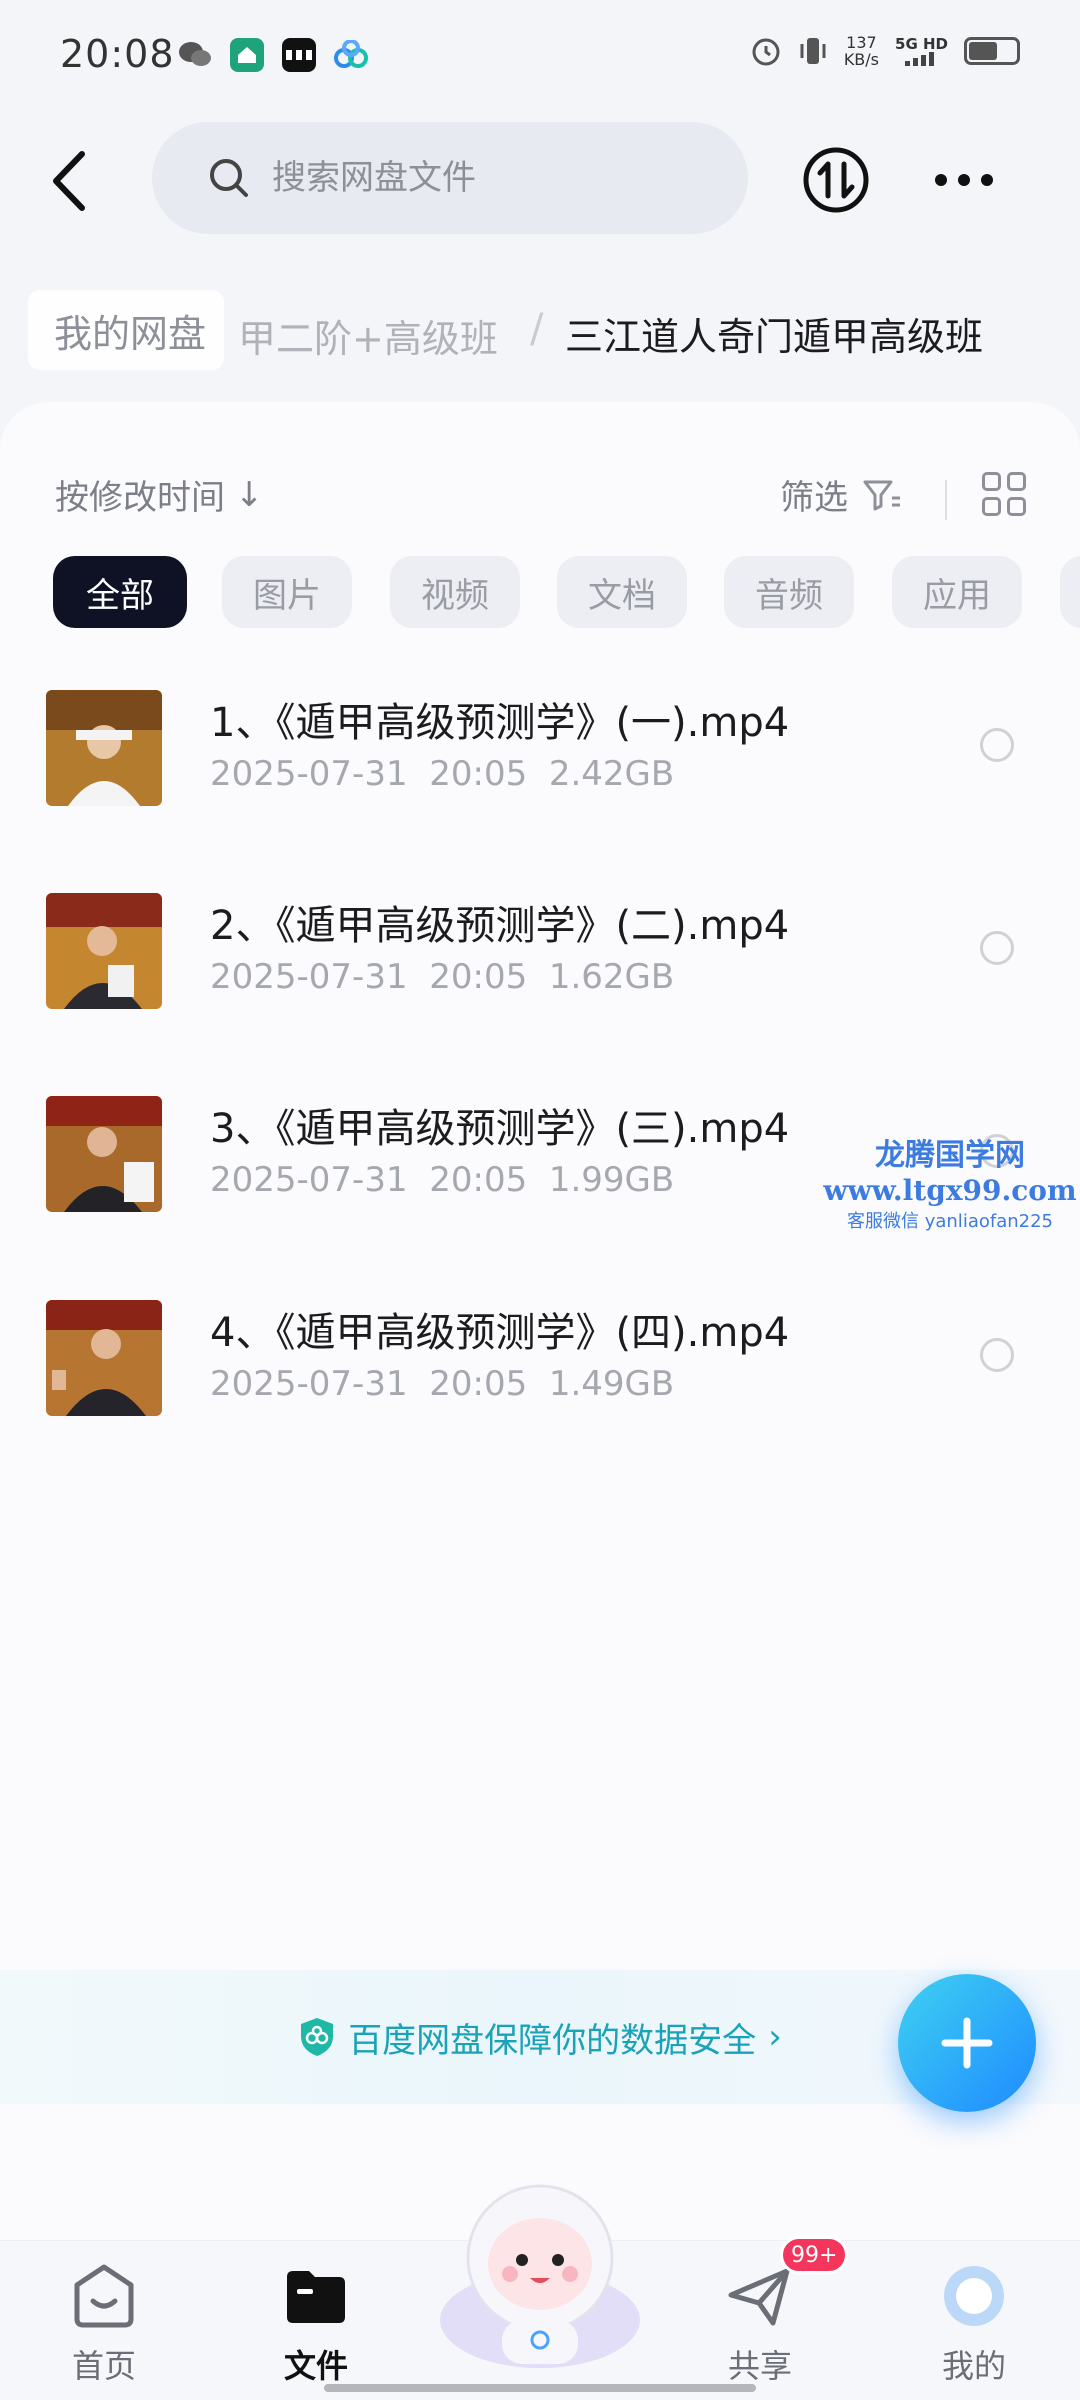 This screenshot has width=1080, height=2400. What do you see at coordinates (622, 592) in the screenshot?
I see `category-chip-docs: 文档` at bounding box center [622, 592].